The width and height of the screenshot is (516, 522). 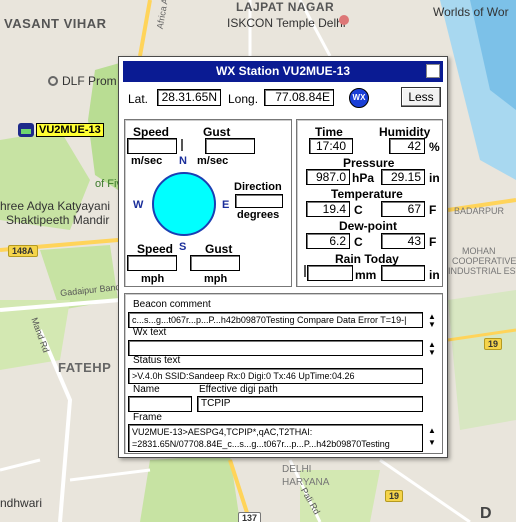 What do you see at coordinates (215, 263) in the screenshot?
I see `wind-gust2-field` at bounding box center [215, 263].